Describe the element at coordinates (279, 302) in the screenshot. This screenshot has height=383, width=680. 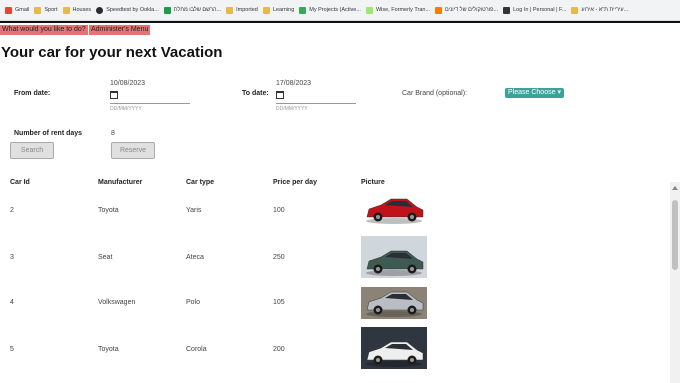
I see `cell-price: 105` at that location.